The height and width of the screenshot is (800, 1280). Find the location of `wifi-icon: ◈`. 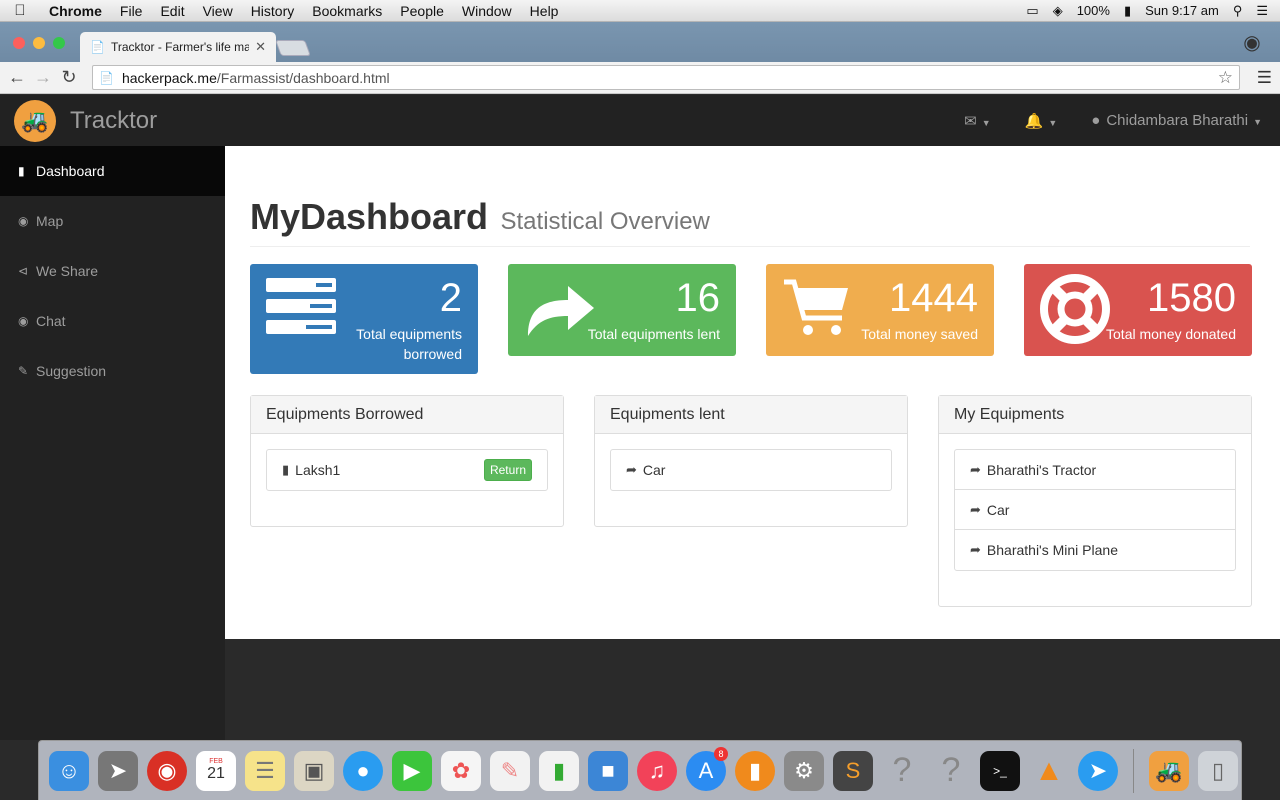

wifi-icon: ◈ is located at coordinates (1058, 11).